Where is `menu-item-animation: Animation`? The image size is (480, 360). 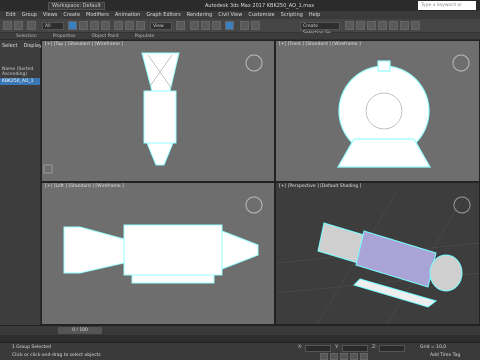 menu-item-animation: Animation is located at coordinates (128, 15).